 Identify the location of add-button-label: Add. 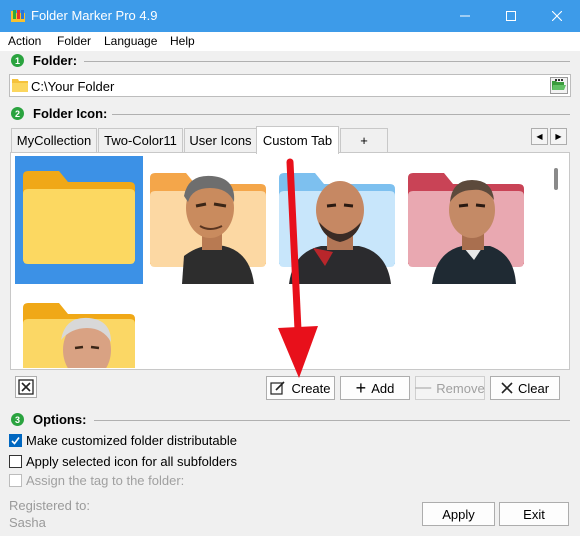
(383, 388).